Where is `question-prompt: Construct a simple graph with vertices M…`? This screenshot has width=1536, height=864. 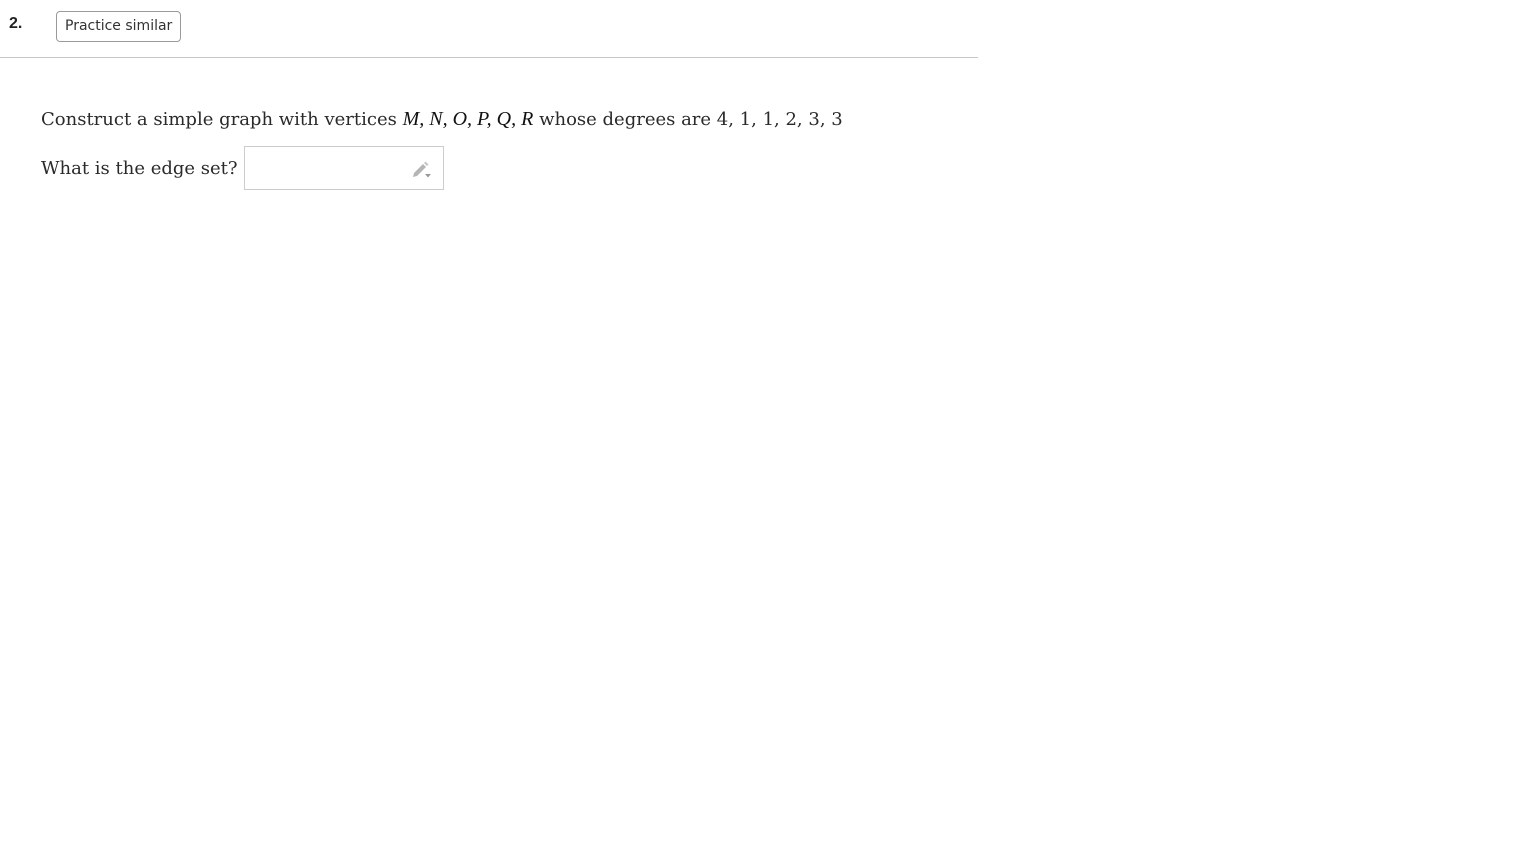
question-prompt: Construct a simple graph with vertices M… is located at coordinates (442, 119).